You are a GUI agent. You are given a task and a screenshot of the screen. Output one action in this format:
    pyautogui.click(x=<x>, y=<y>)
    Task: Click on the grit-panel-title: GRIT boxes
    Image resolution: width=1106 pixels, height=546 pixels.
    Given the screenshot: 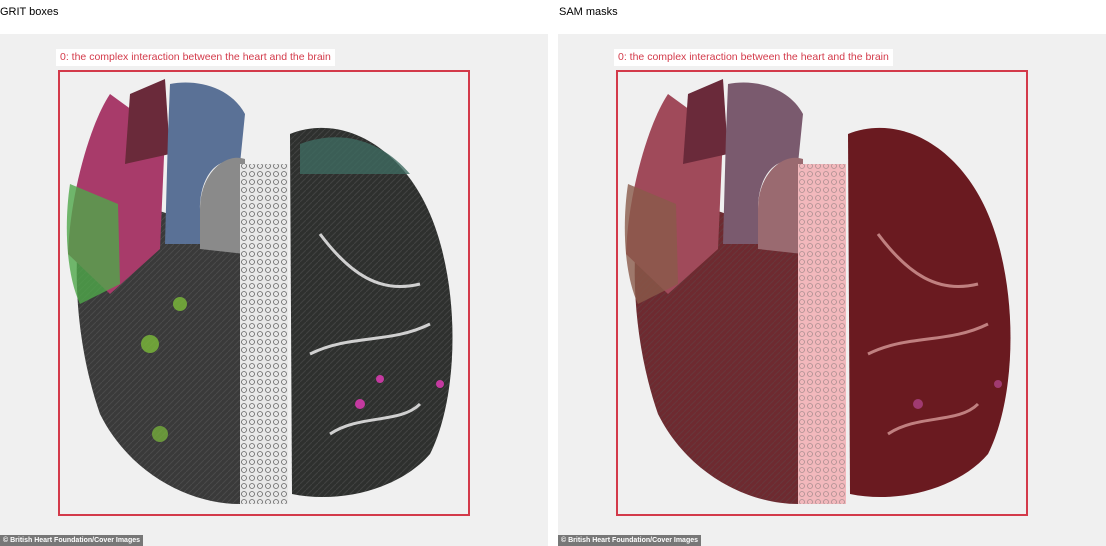 What is the action you would take?
    pyautogui.click(x=29, y=12)
    